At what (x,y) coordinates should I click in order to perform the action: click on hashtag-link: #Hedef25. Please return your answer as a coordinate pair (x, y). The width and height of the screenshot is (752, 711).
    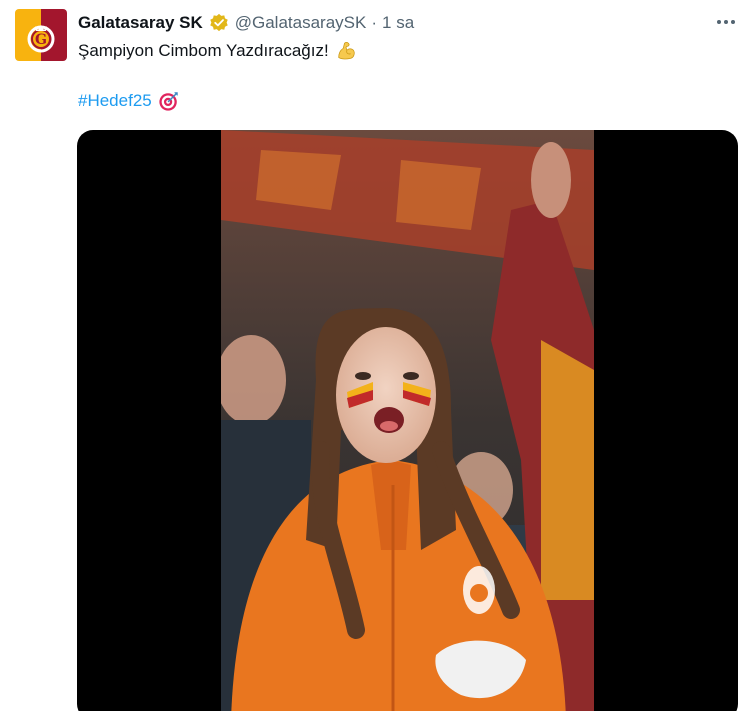
    Looking at the image, I should click on (115, 101).